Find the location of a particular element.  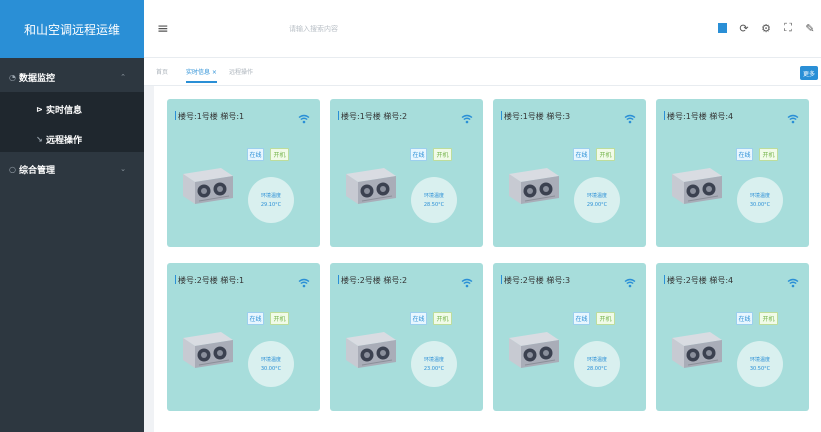

temperature-display: 环境温度 28.00°C is located at coordinates (597, 364).